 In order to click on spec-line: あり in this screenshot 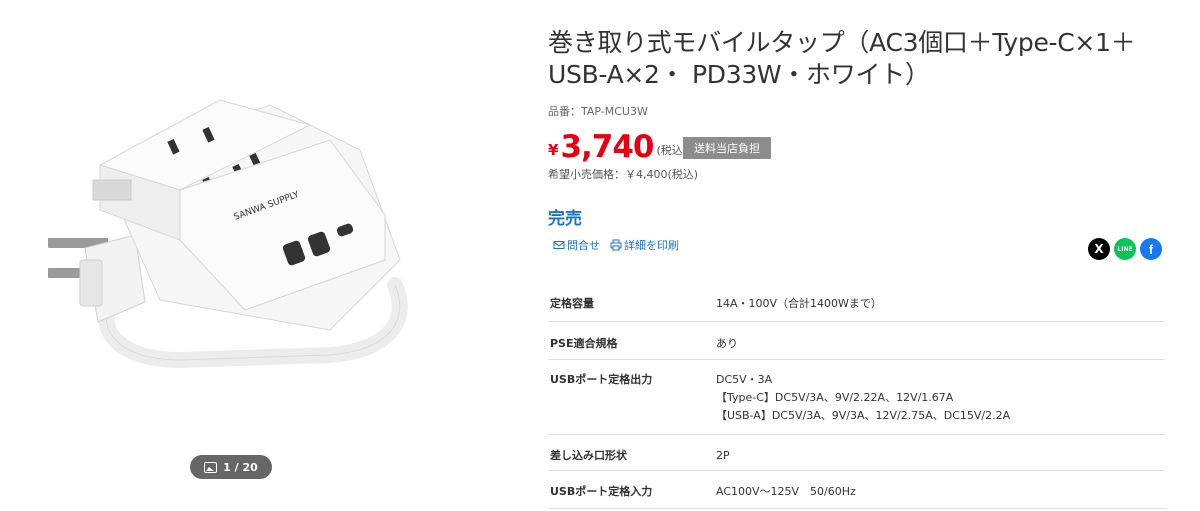, I will do `click(727, 343)`.